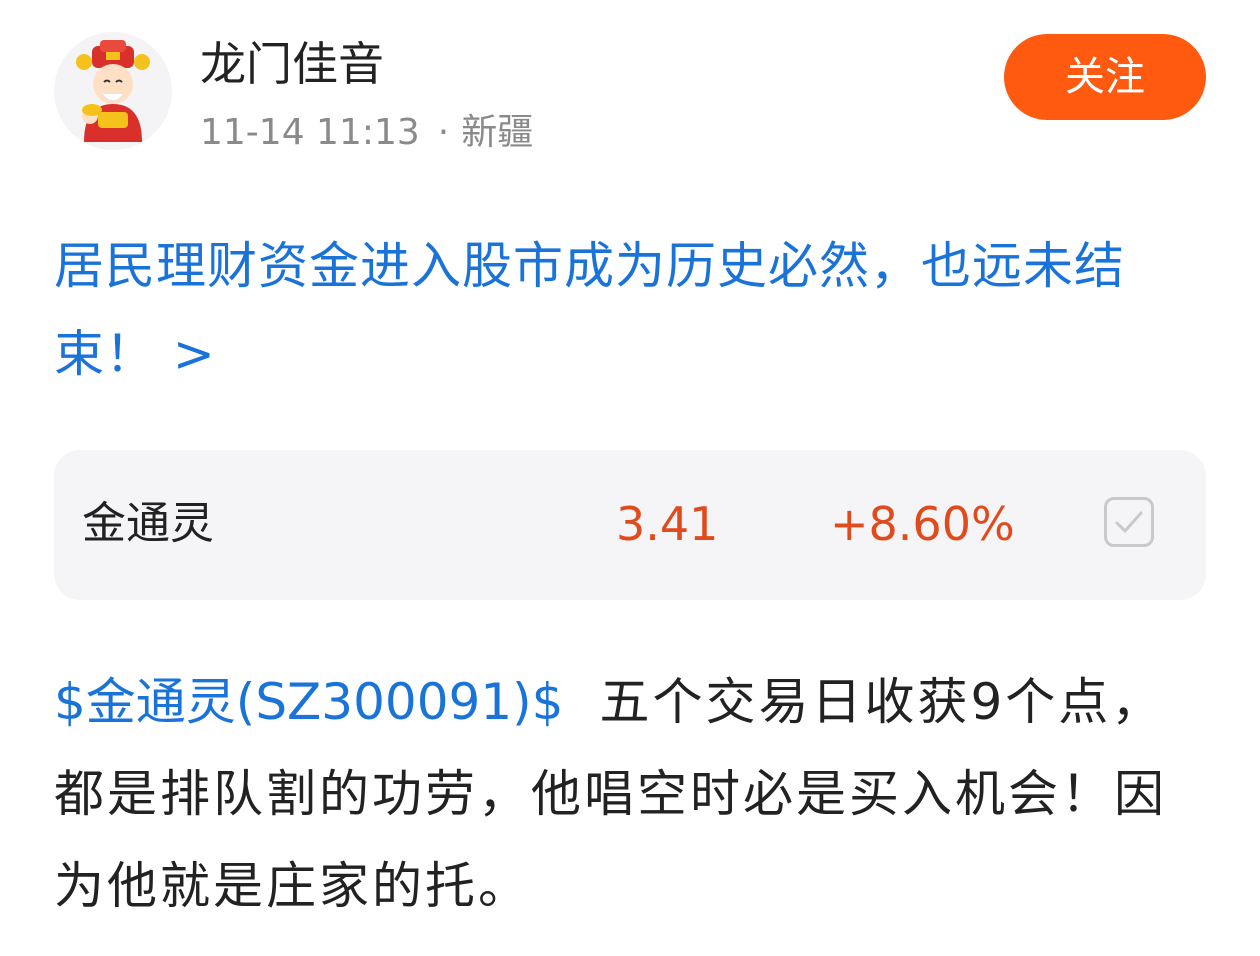 Image resolution: width=1260 pixels, height=956 pixels. I want to click on avatar, so click(113, 91).